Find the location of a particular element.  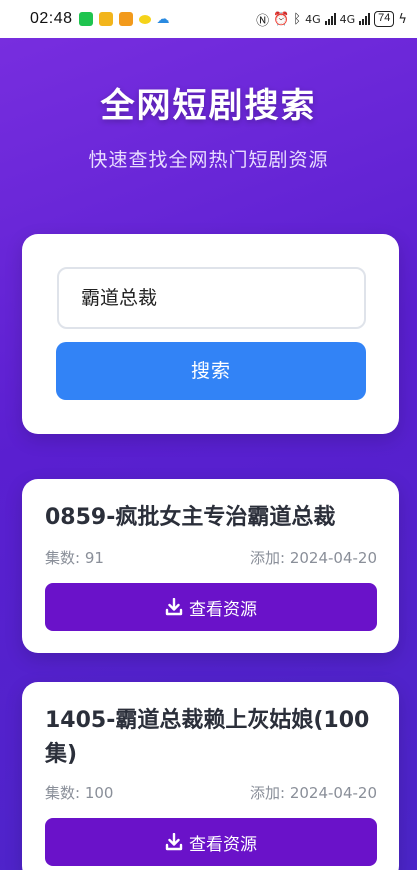

app-notification-icon is located at coordinates (125, 19).